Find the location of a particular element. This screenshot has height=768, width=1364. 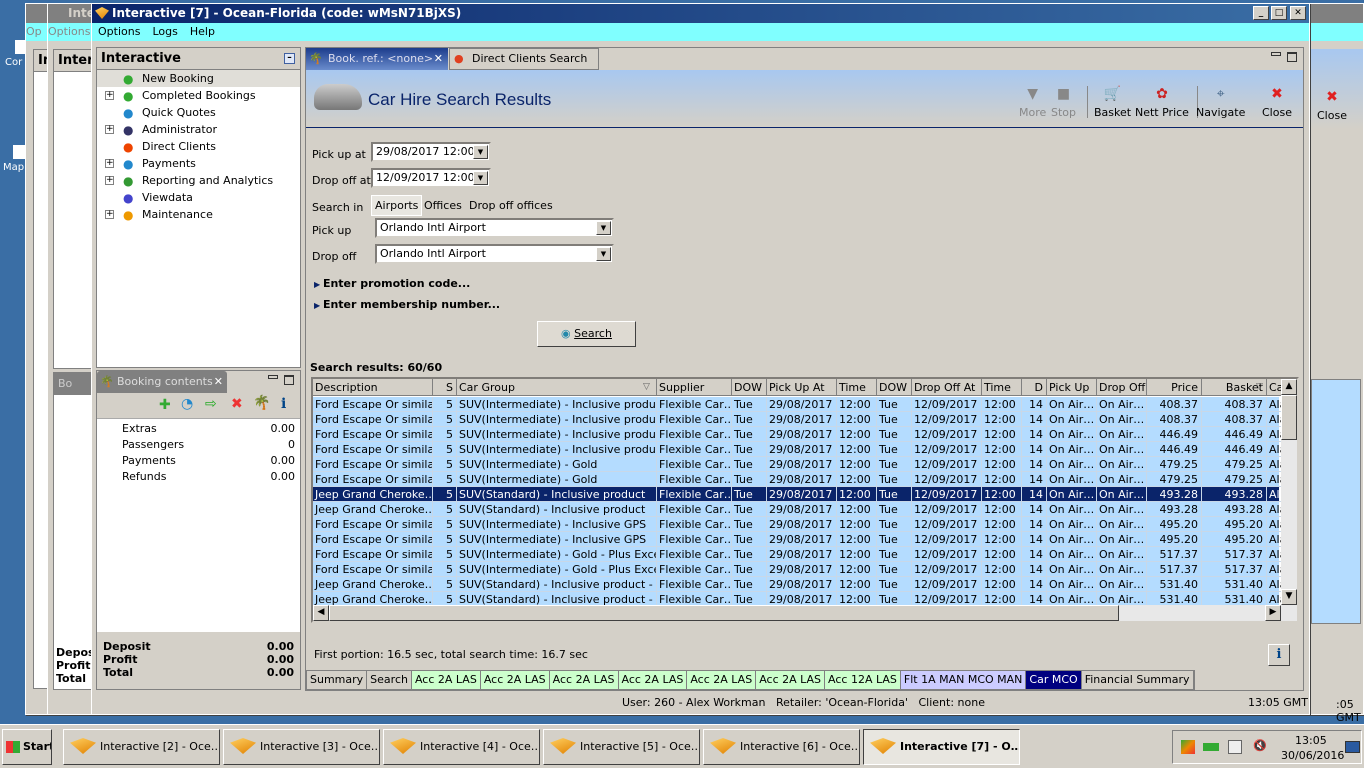

add-icon: ✚ is located at coordinates (165, 405).